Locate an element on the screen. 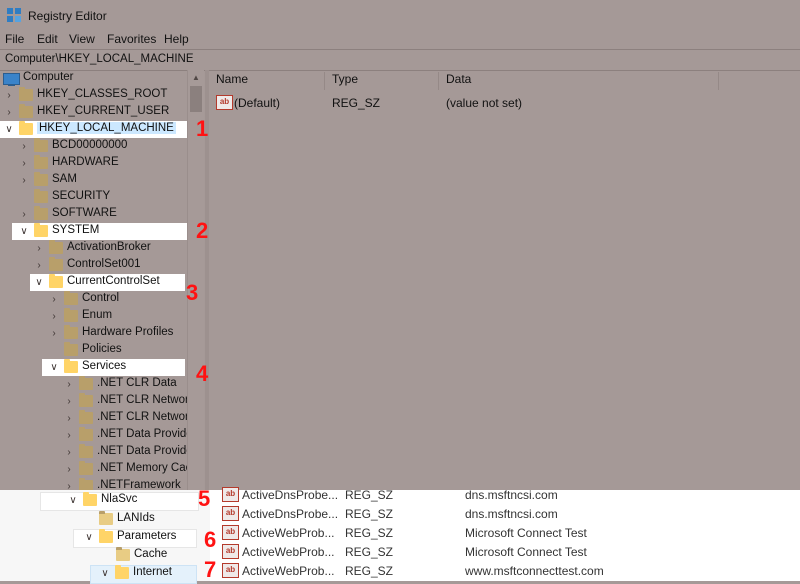 This screenshot has height=584, width=800. tree-node-activationbroker: › ActivationBroker is located at coordinates (92, 248).